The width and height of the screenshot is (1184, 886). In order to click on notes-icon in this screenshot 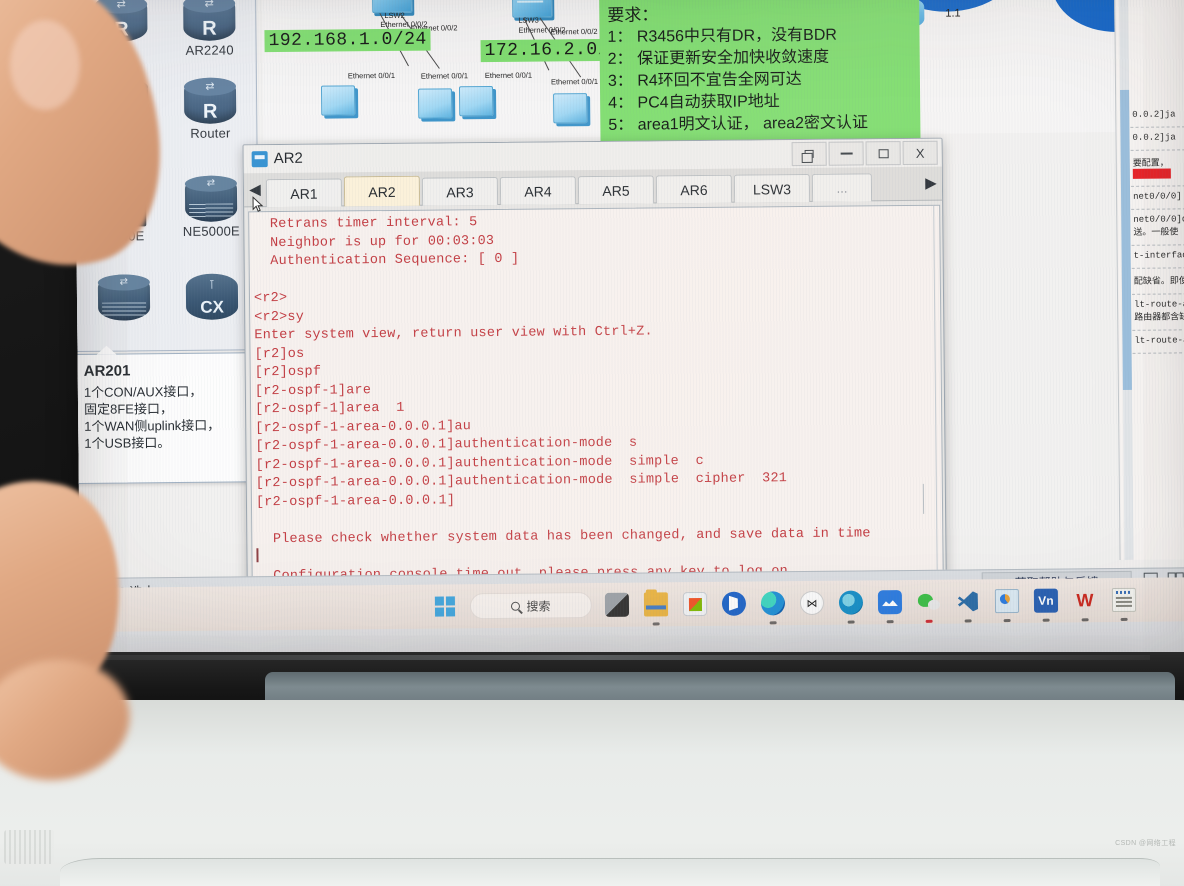, I will do `click(1124, 600)`.